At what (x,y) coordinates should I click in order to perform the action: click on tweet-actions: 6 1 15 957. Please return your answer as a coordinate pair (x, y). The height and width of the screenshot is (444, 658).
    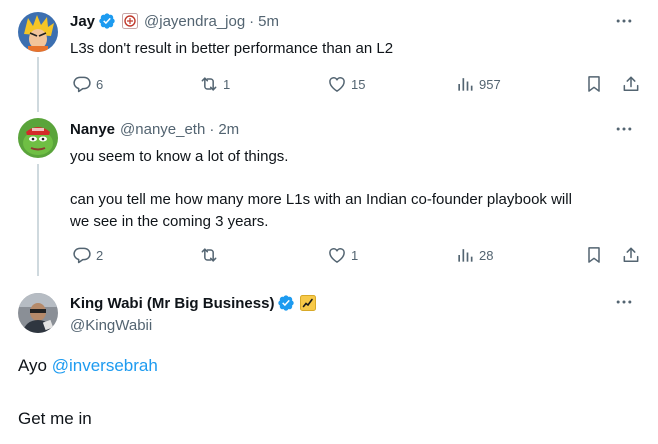
    Looking at the image, I should click on (353, 84).